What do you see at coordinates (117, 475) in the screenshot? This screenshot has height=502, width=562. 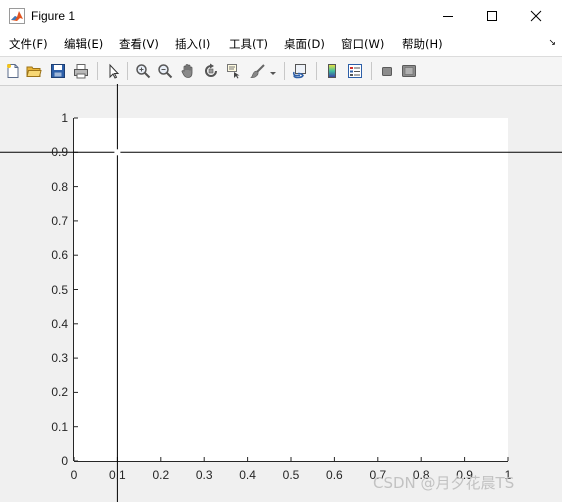 I see `x-tick-label: 0.1` at bounding box center [117, 475].